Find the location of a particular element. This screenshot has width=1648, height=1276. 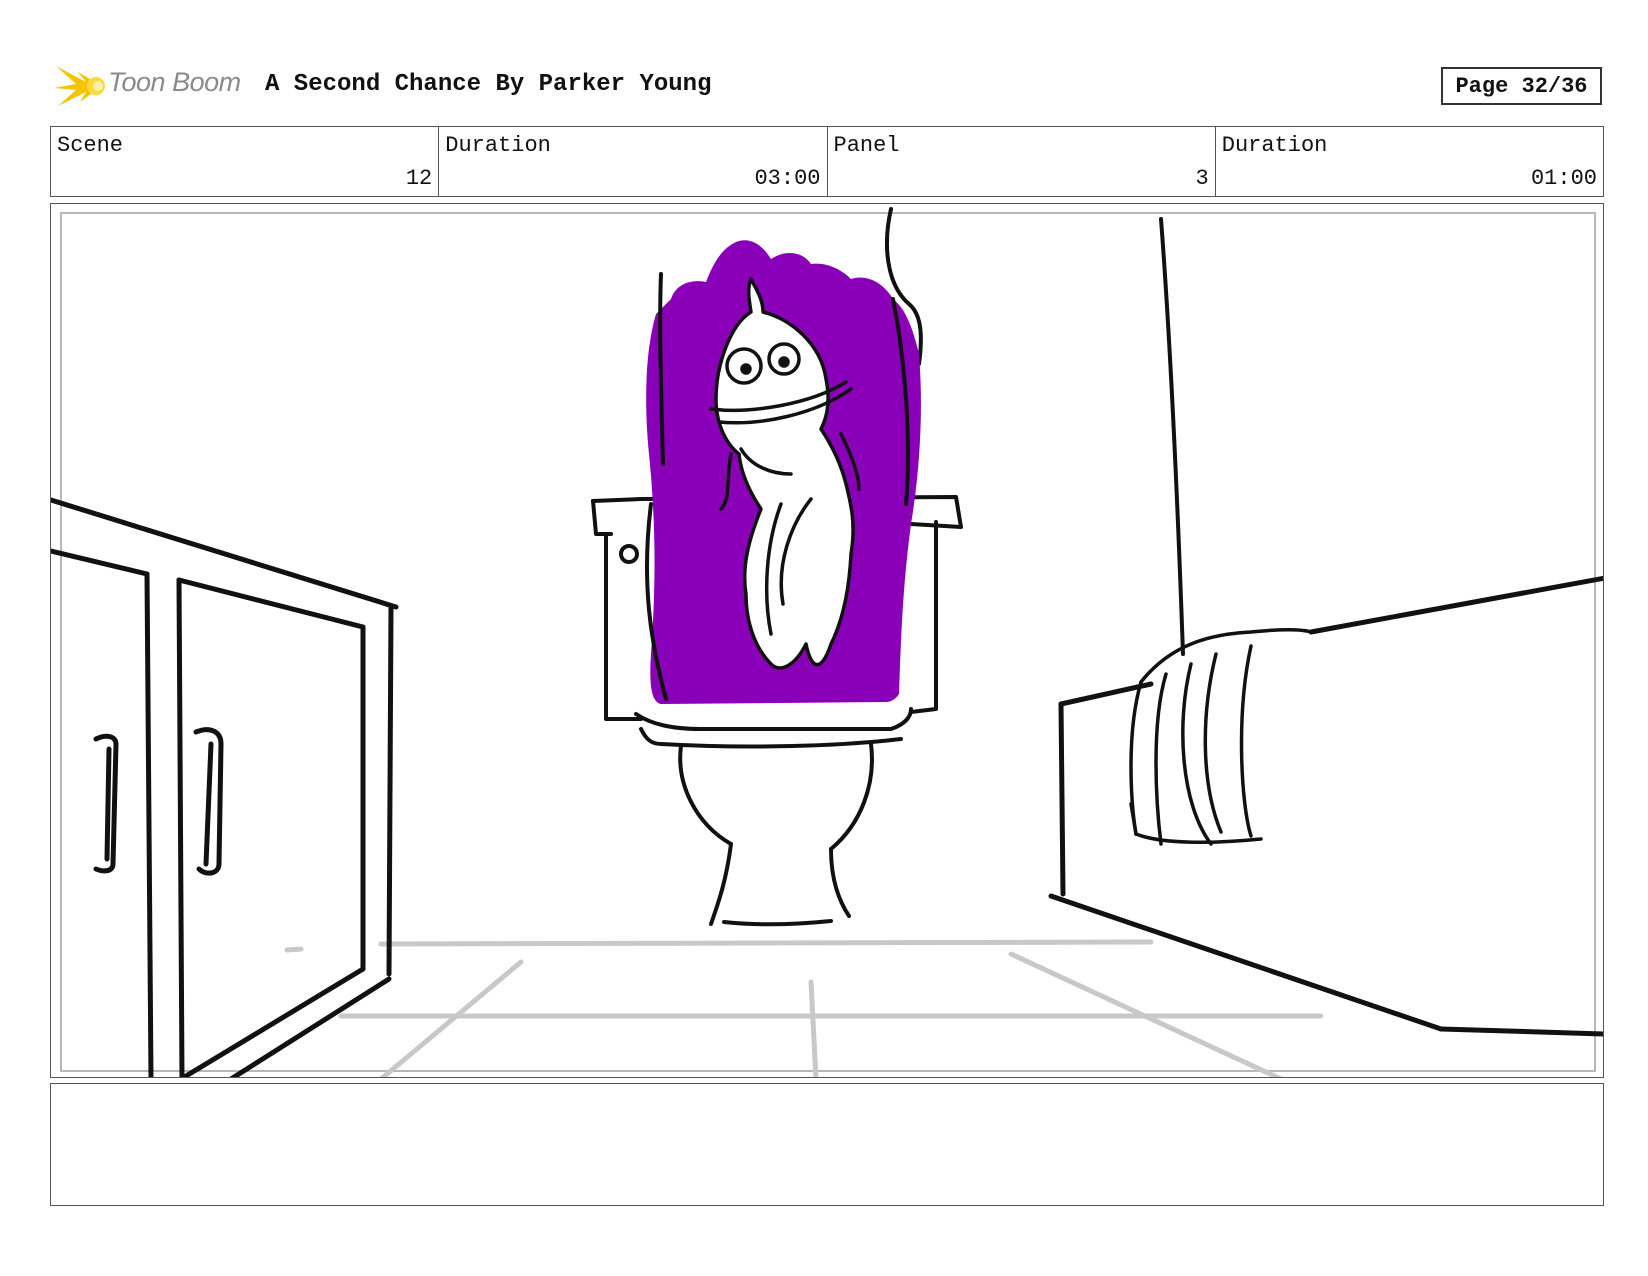

logo-text: Toon Boom is located at coordinates (174, 82).